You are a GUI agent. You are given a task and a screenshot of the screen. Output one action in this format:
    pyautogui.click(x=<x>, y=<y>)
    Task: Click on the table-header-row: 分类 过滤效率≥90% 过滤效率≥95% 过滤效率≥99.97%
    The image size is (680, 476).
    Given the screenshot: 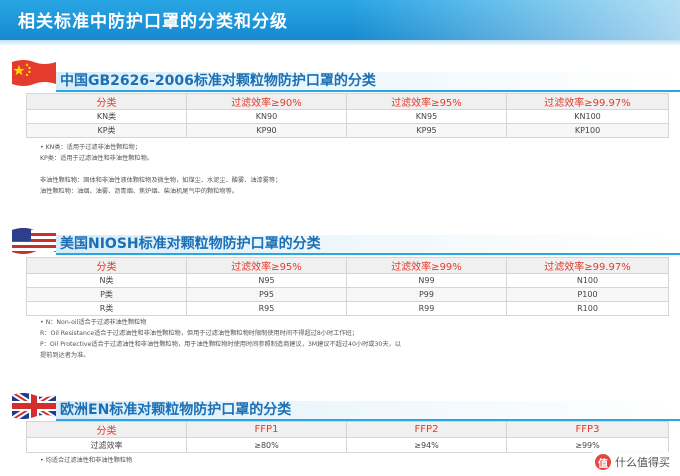 What is the action you would take?
    pyautogui.click(x=347, y=101)
    